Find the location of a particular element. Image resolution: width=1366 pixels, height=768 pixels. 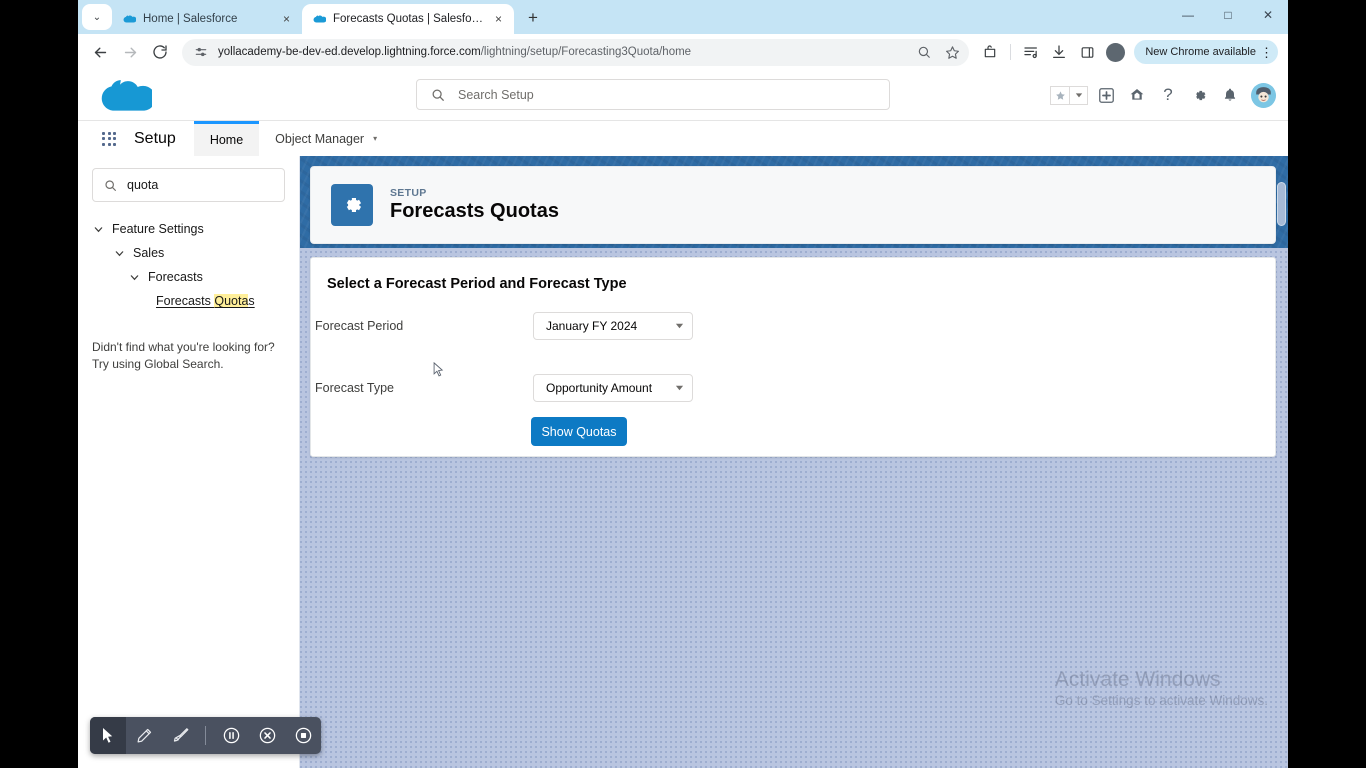

setup-header-text: SETUP Forecasts Quotas is located at coordinates (474, 205).